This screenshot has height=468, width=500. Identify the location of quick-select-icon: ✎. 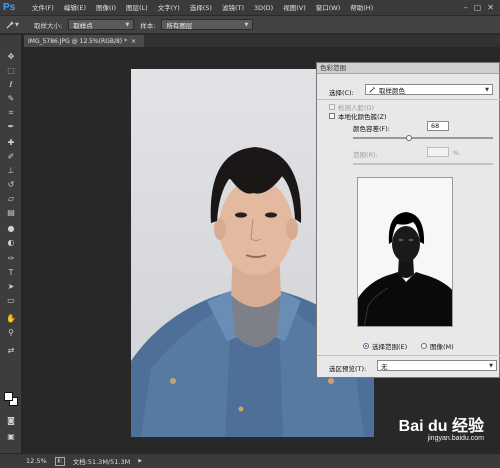
(11, 98).